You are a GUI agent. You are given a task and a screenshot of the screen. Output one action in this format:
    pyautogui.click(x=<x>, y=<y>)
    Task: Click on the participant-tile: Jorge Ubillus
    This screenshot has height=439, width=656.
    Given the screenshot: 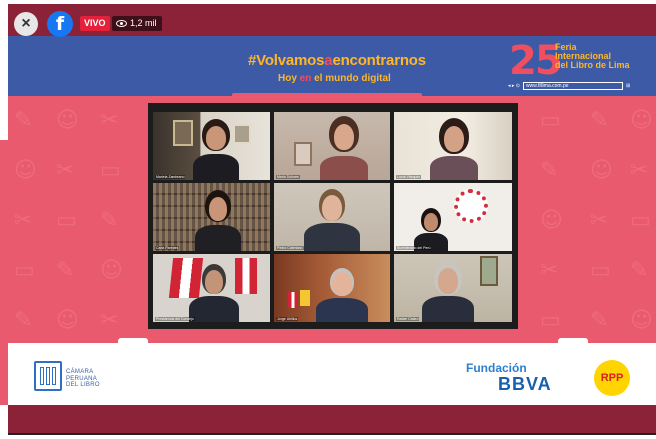 What is the action you would take?
    pyautogui.click(x=332, y=288)
    